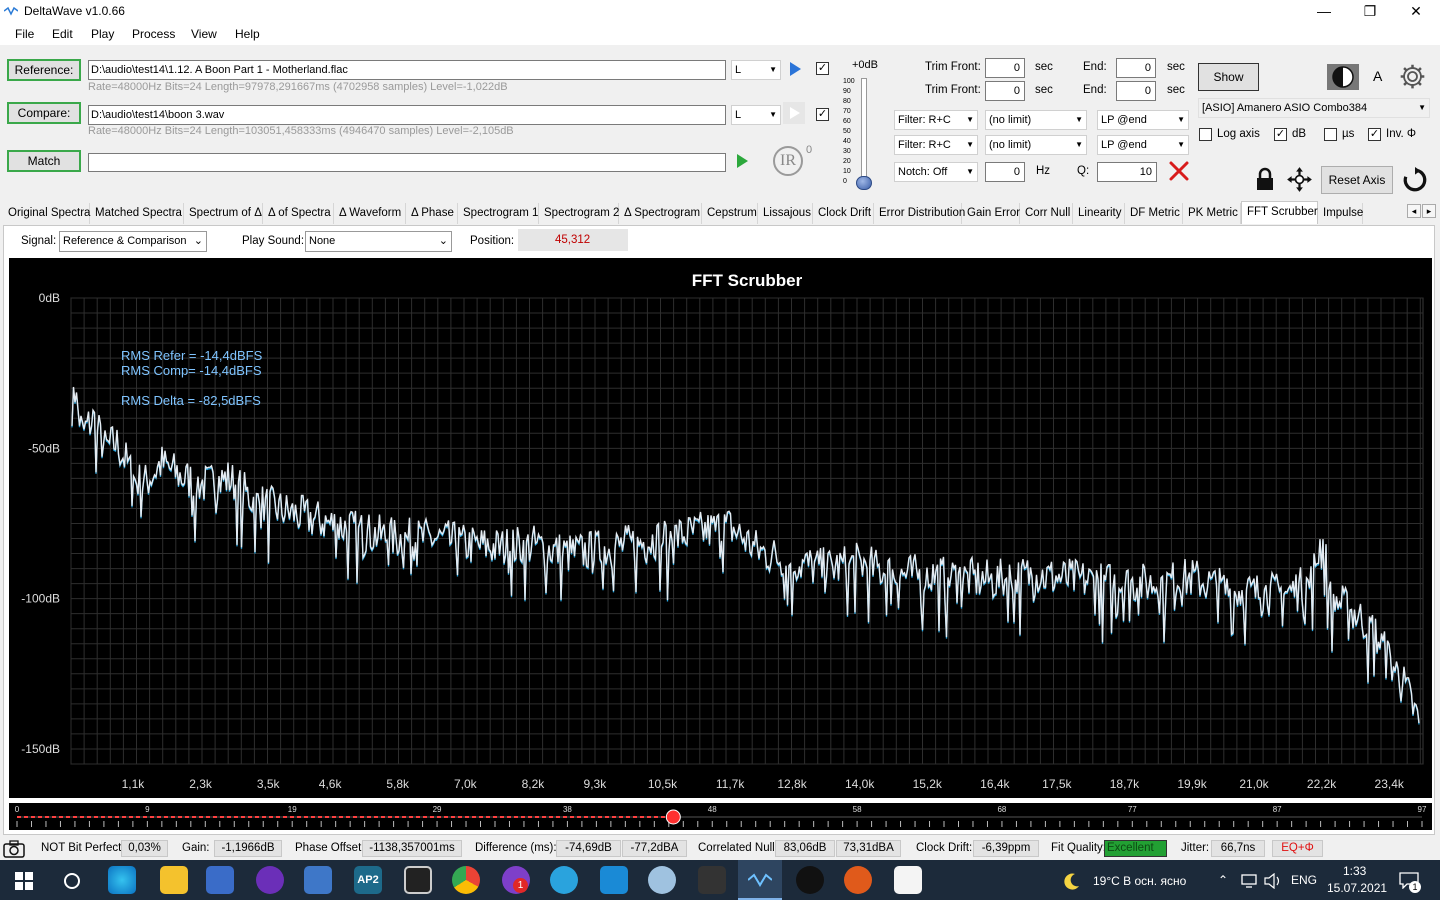 This screenshot has width=1440, height=900. Describe the element at coordinates (1330, 134) in the screenshot. I see `us-checkbox` at that location.